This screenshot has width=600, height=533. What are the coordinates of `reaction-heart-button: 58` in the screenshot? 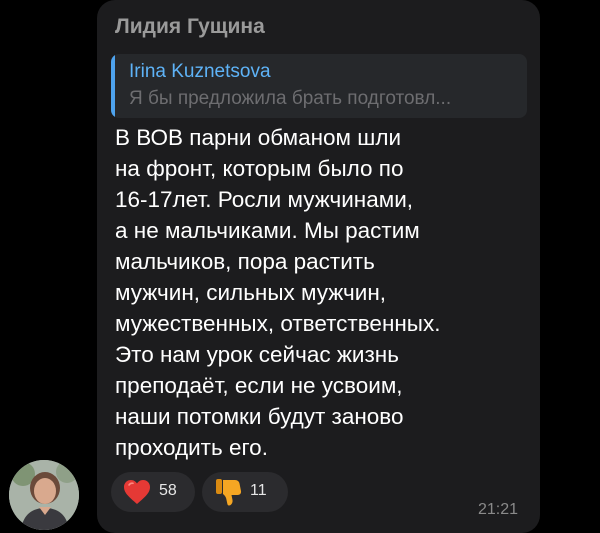 It's located at (153, 492).